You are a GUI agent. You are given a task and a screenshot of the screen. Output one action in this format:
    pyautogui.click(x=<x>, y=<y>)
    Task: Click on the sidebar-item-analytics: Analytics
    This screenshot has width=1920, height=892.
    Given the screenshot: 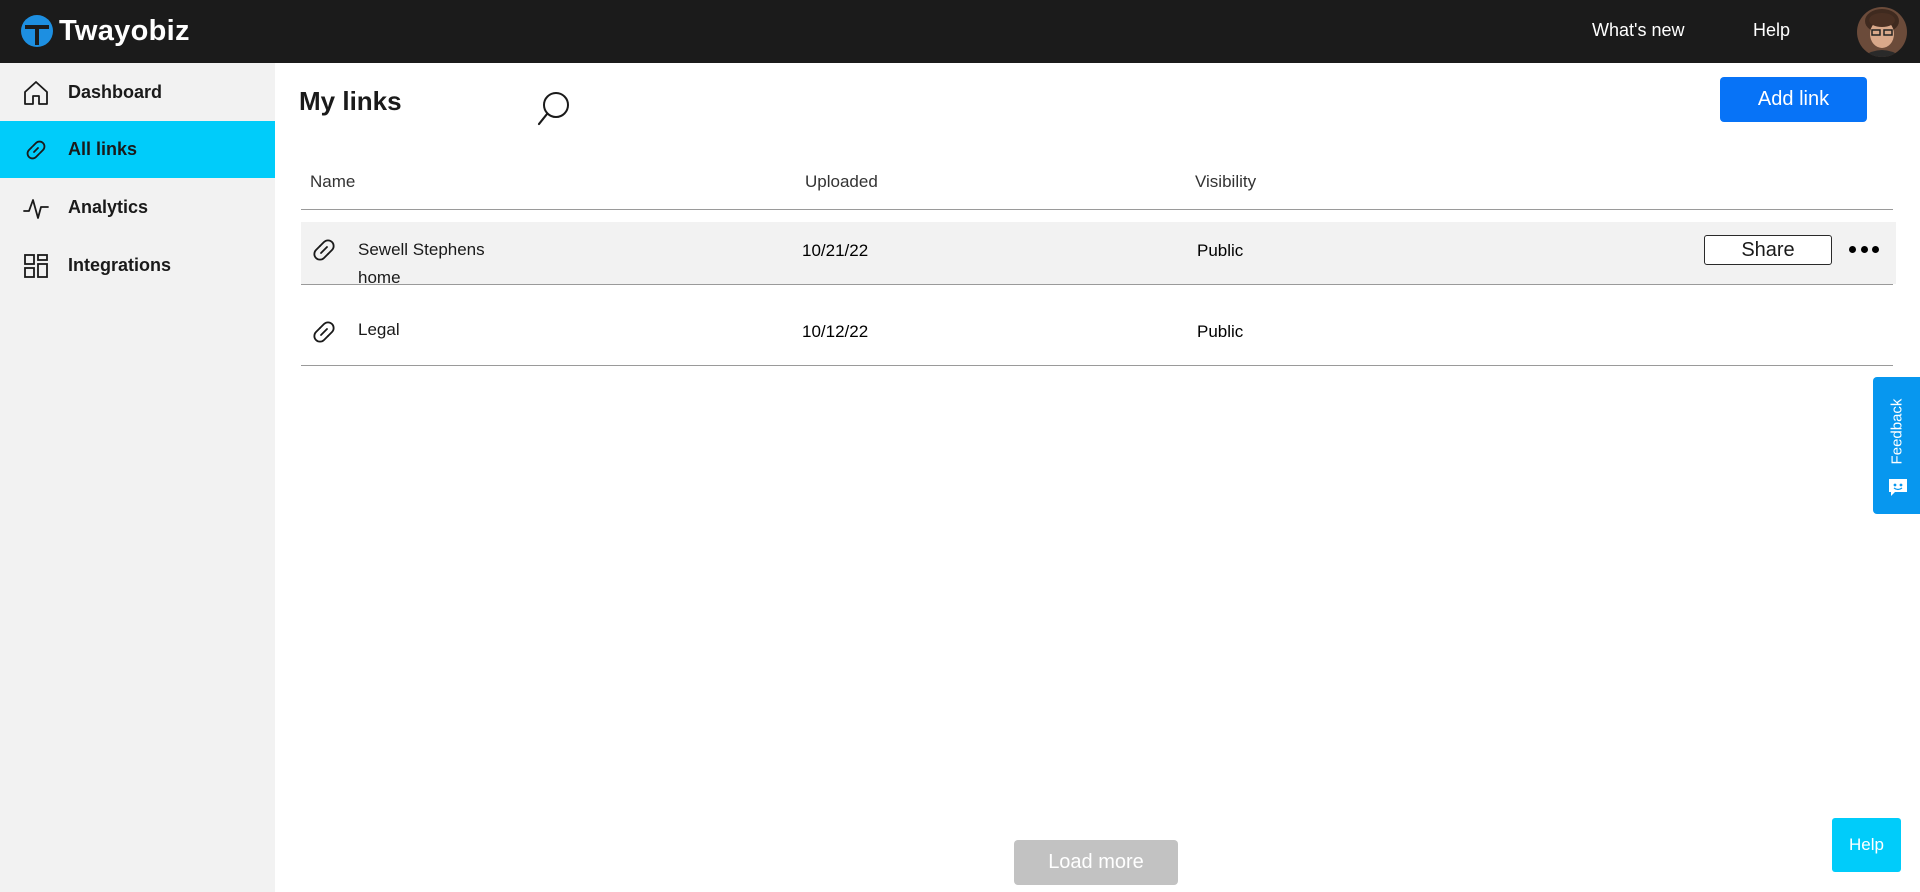 What is the action you would take?
    pyautogui.click(x=137, y=207)
    